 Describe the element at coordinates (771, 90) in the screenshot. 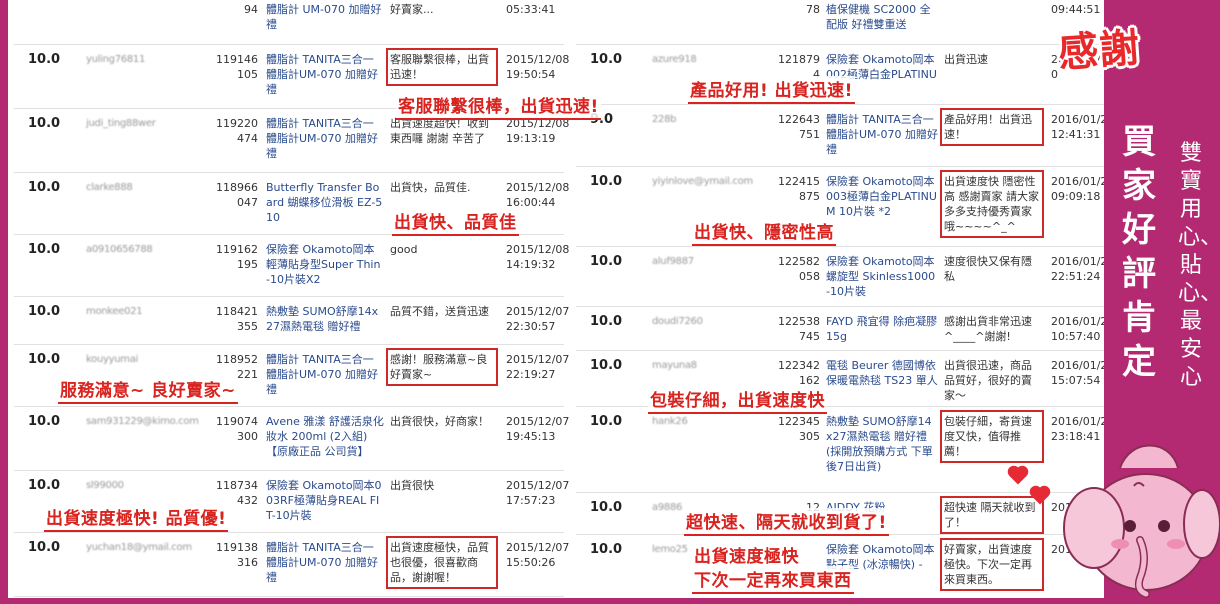

I see `annotation-good-product: 產品好用! 出貨迅速!` at that location.